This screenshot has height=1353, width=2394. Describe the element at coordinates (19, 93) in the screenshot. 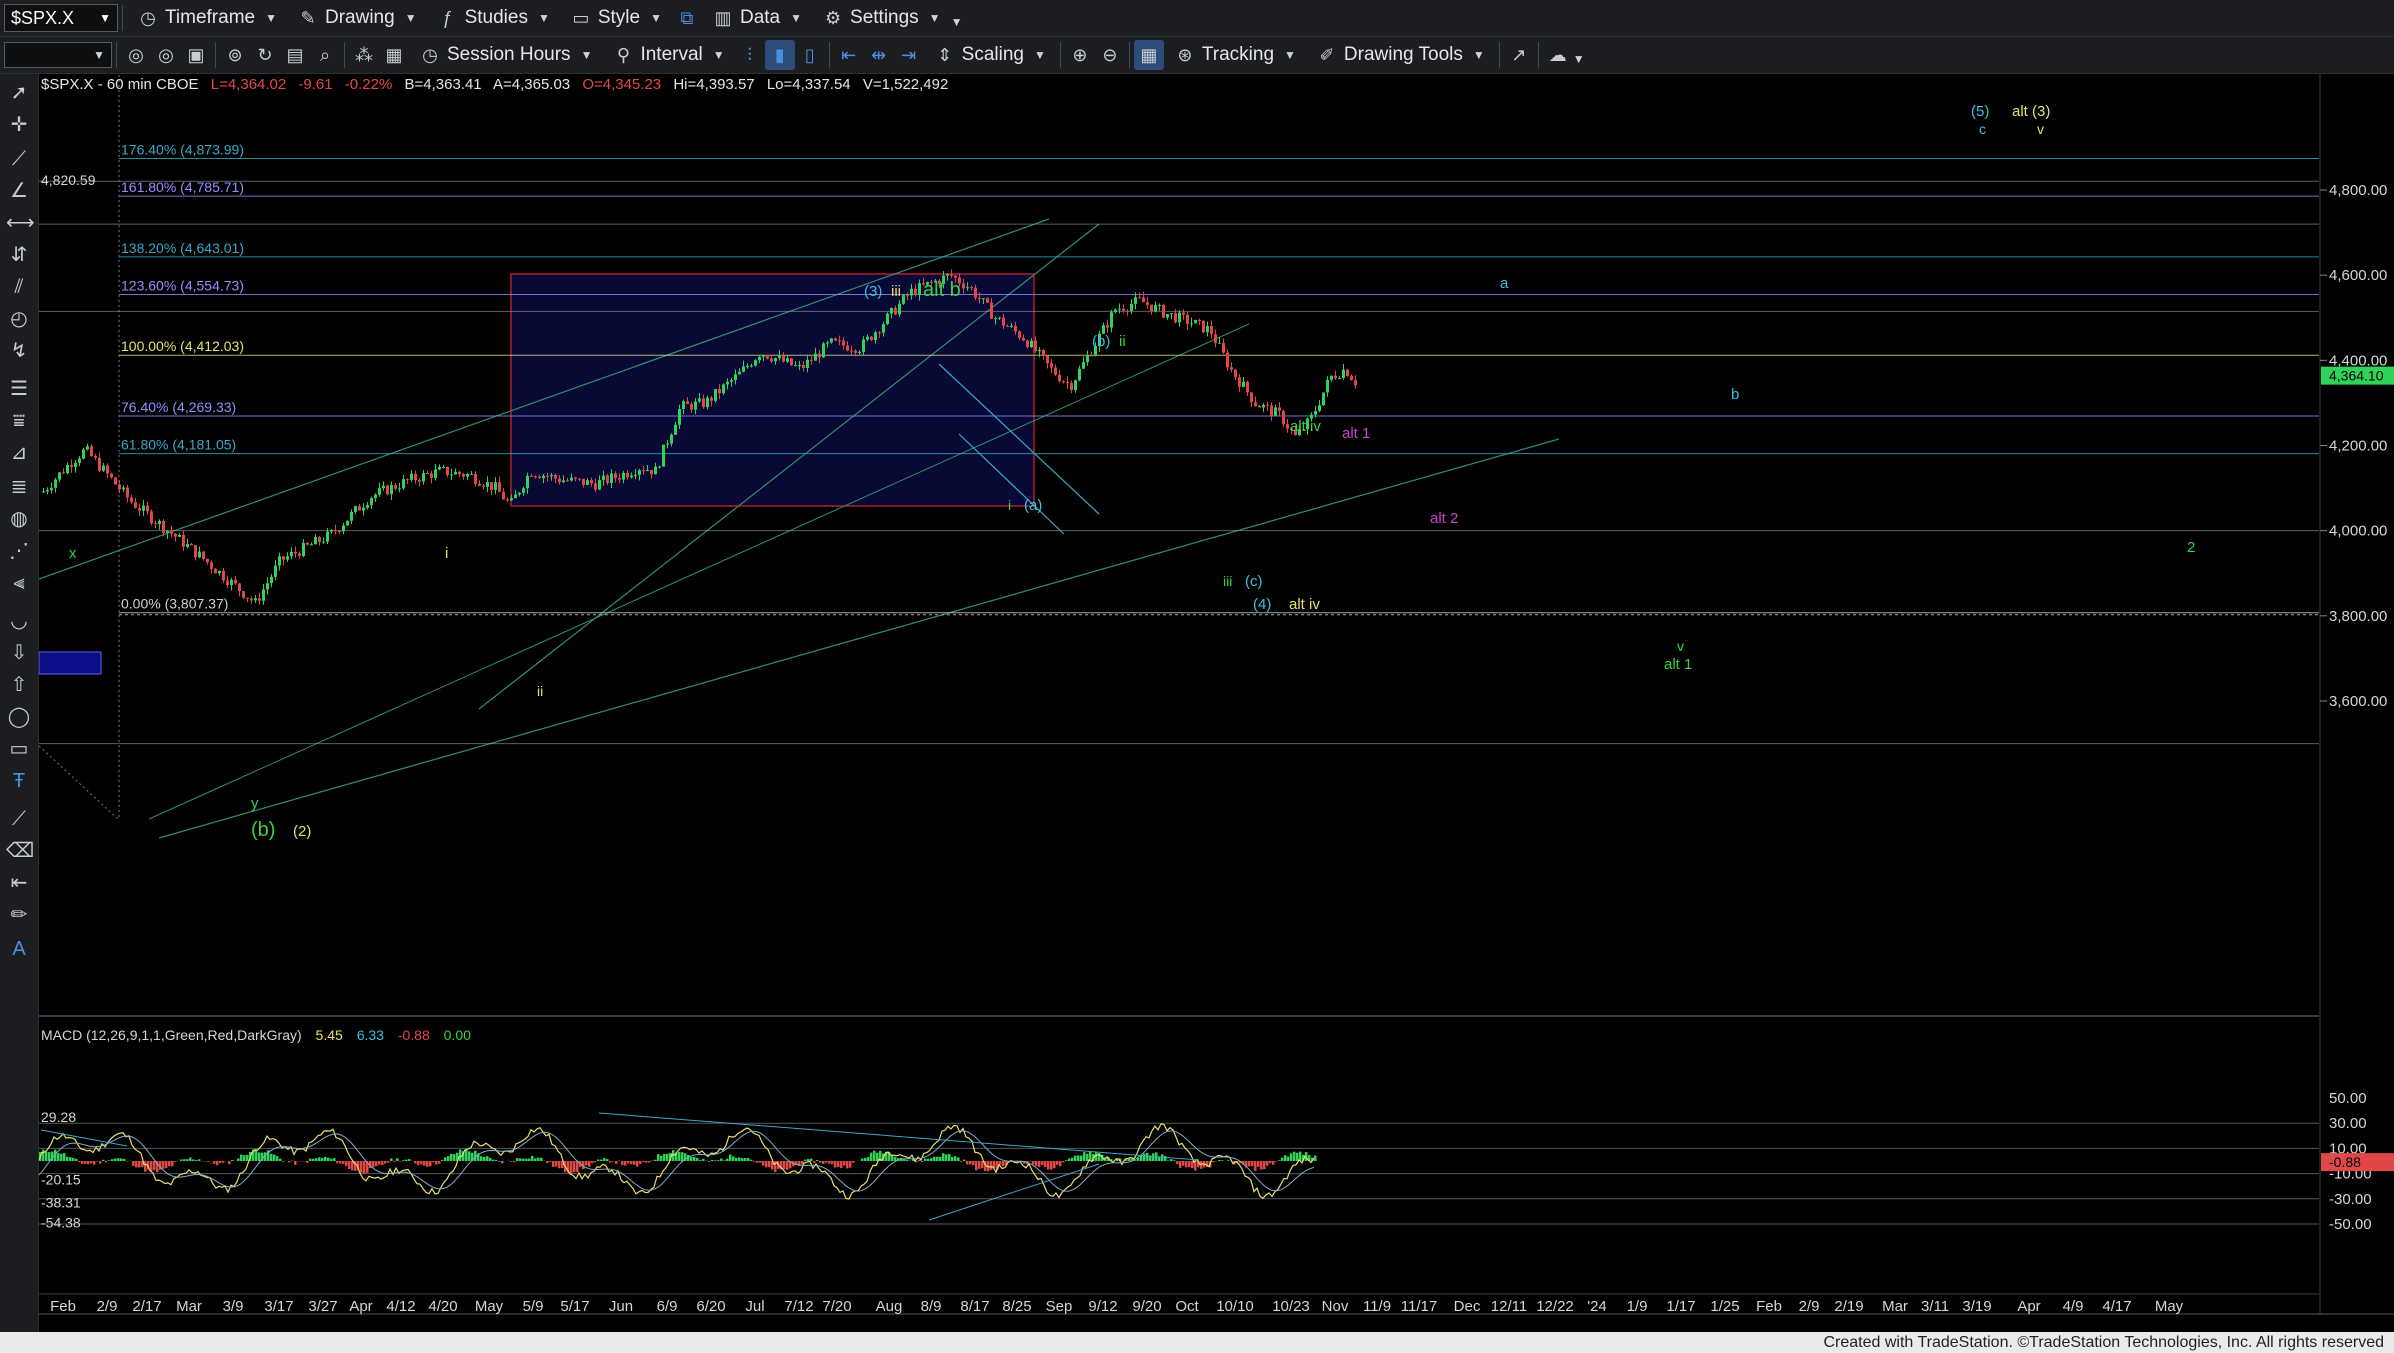

I see `pointer-tool-icon: ➚` at that location.